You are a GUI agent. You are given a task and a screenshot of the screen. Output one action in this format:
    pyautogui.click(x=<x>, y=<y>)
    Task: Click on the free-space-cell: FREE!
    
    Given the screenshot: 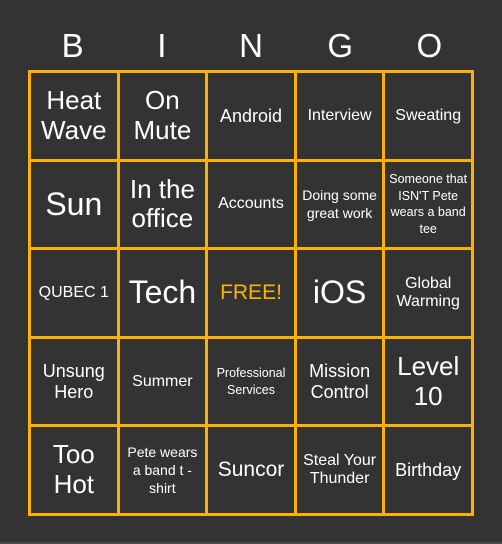 What is the action you would take?
    pyautogui.click(x=251, y=293)
    